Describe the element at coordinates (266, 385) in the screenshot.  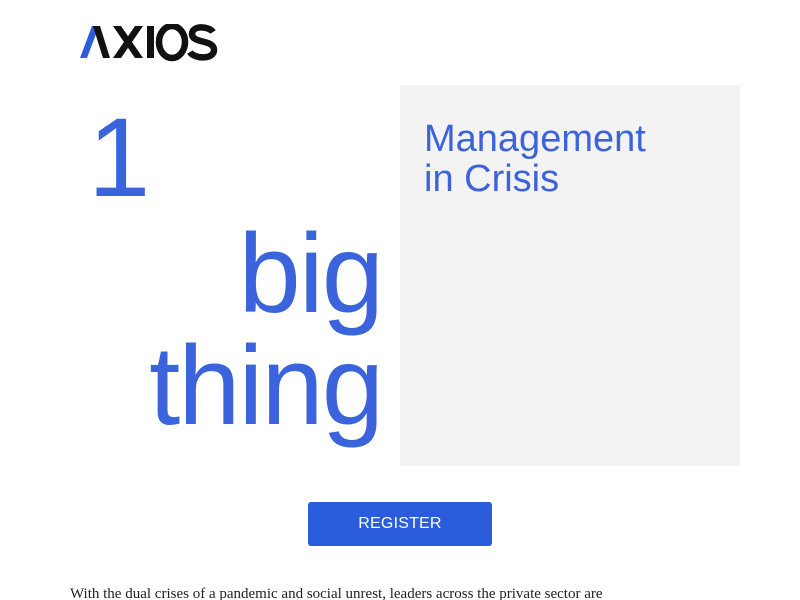
I see `hero-word-thing: thing` at that location.